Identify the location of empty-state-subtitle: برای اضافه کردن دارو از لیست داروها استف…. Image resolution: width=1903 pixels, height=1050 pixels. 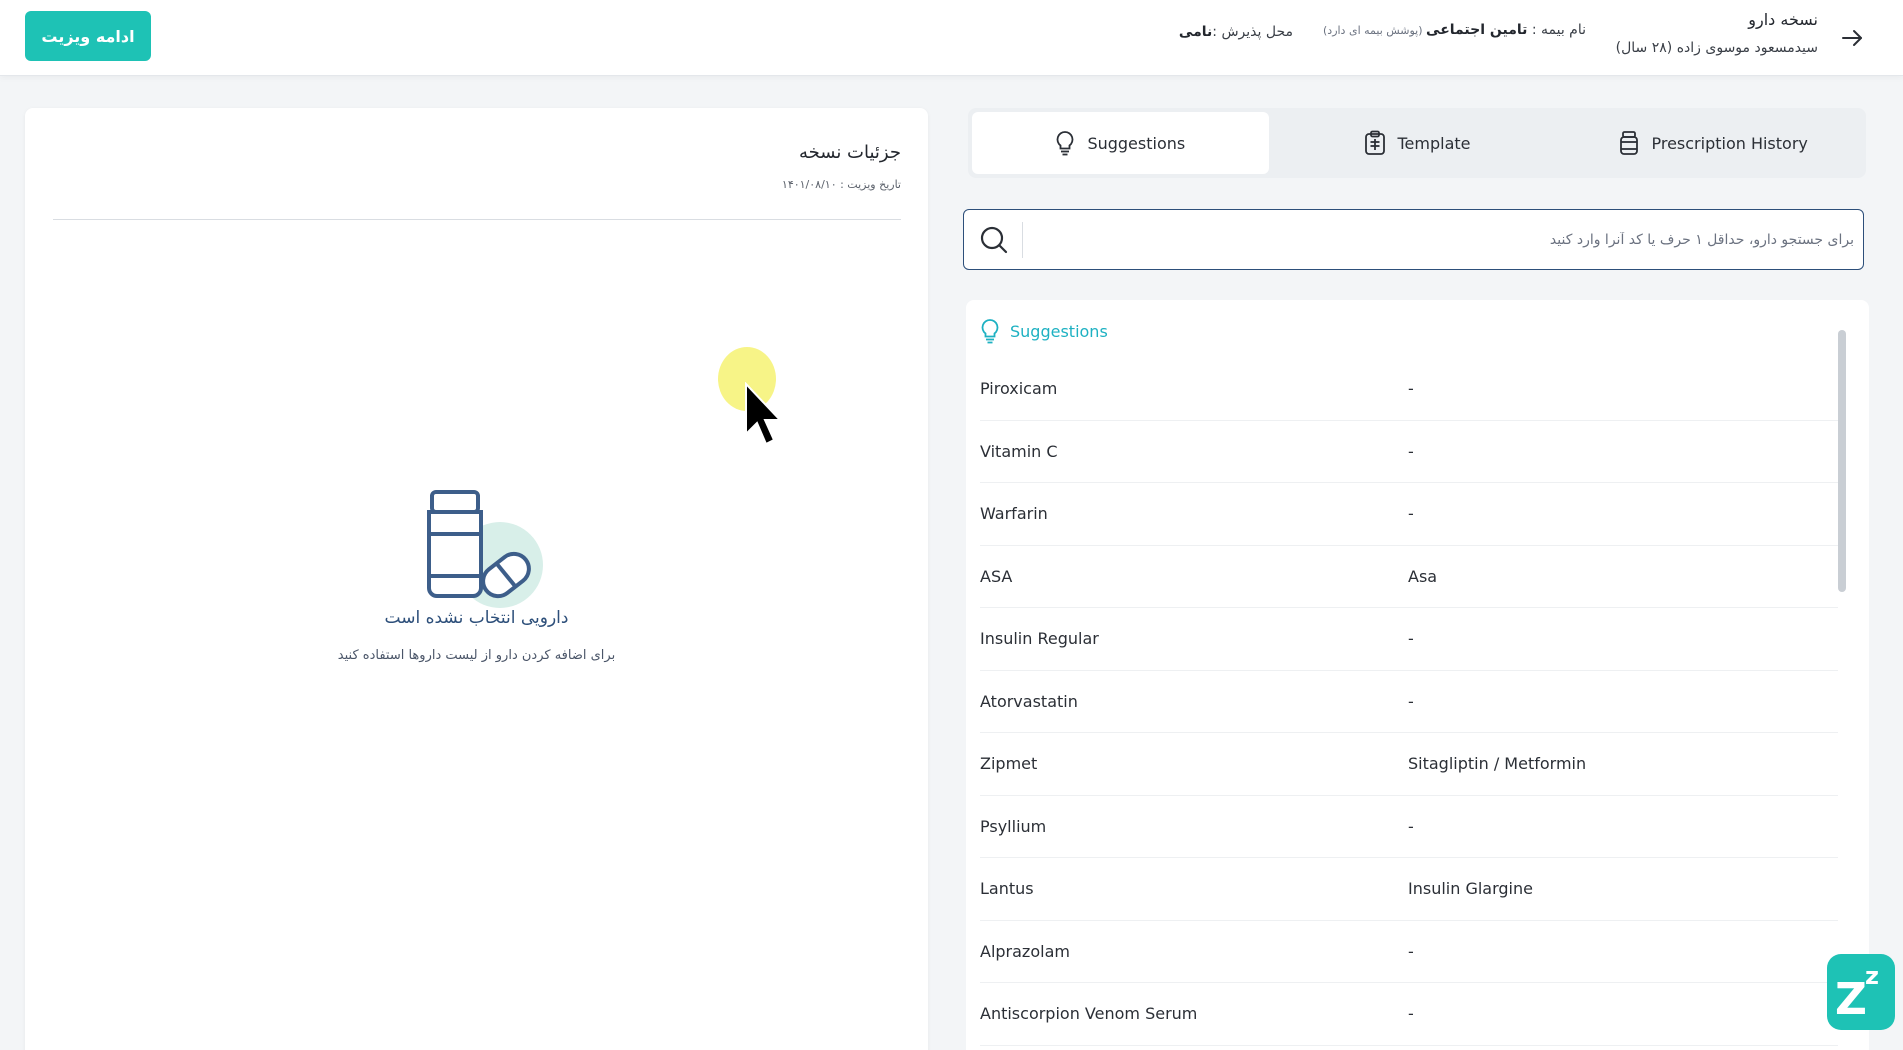
(476, 655).